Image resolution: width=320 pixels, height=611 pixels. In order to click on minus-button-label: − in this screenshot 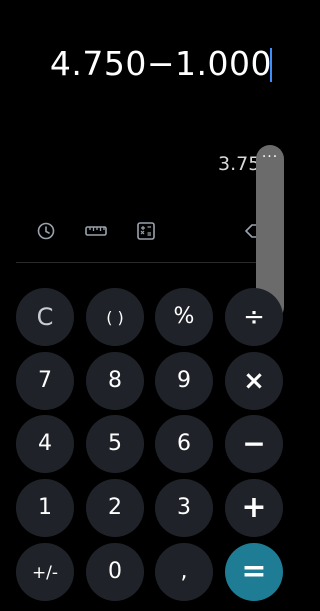, I will do `click(254, 443)`.